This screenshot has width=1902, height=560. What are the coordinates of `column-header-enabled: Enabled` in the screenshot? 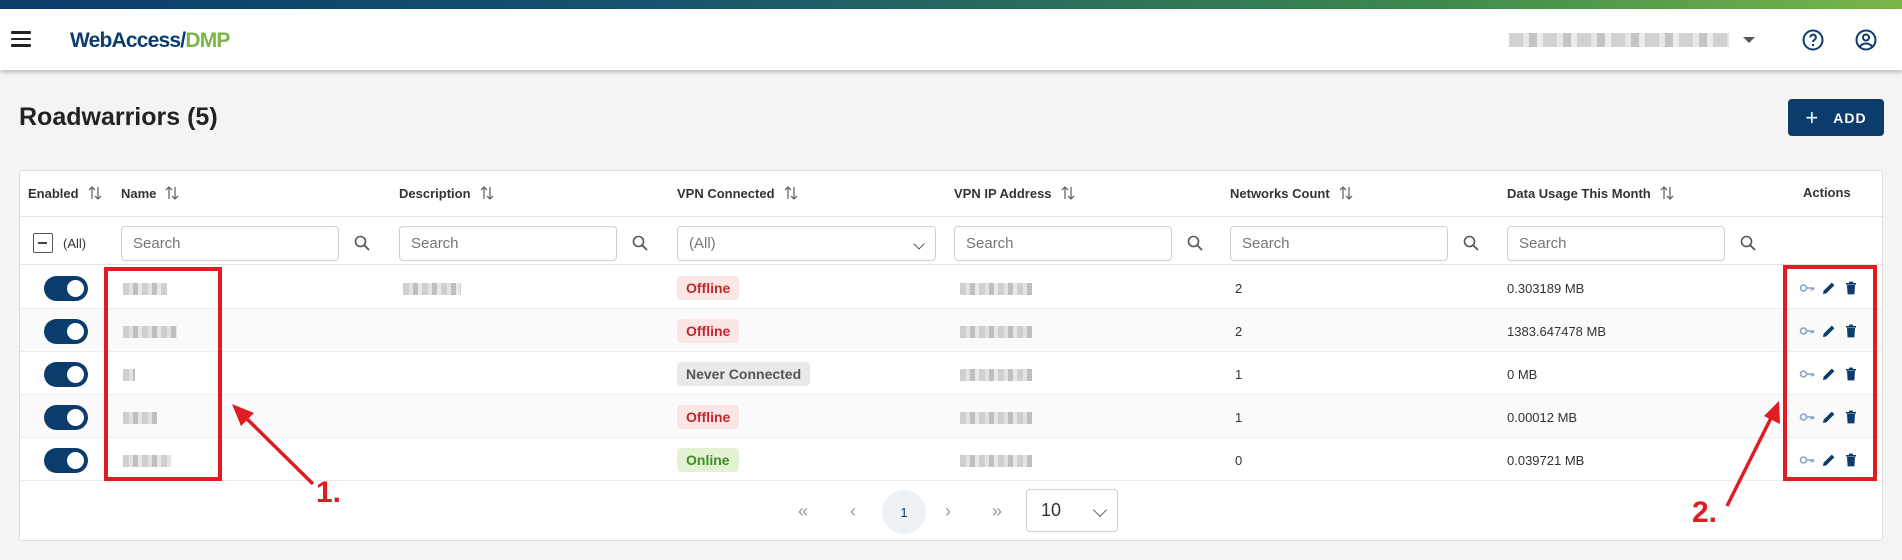 It's located at (65, 193).